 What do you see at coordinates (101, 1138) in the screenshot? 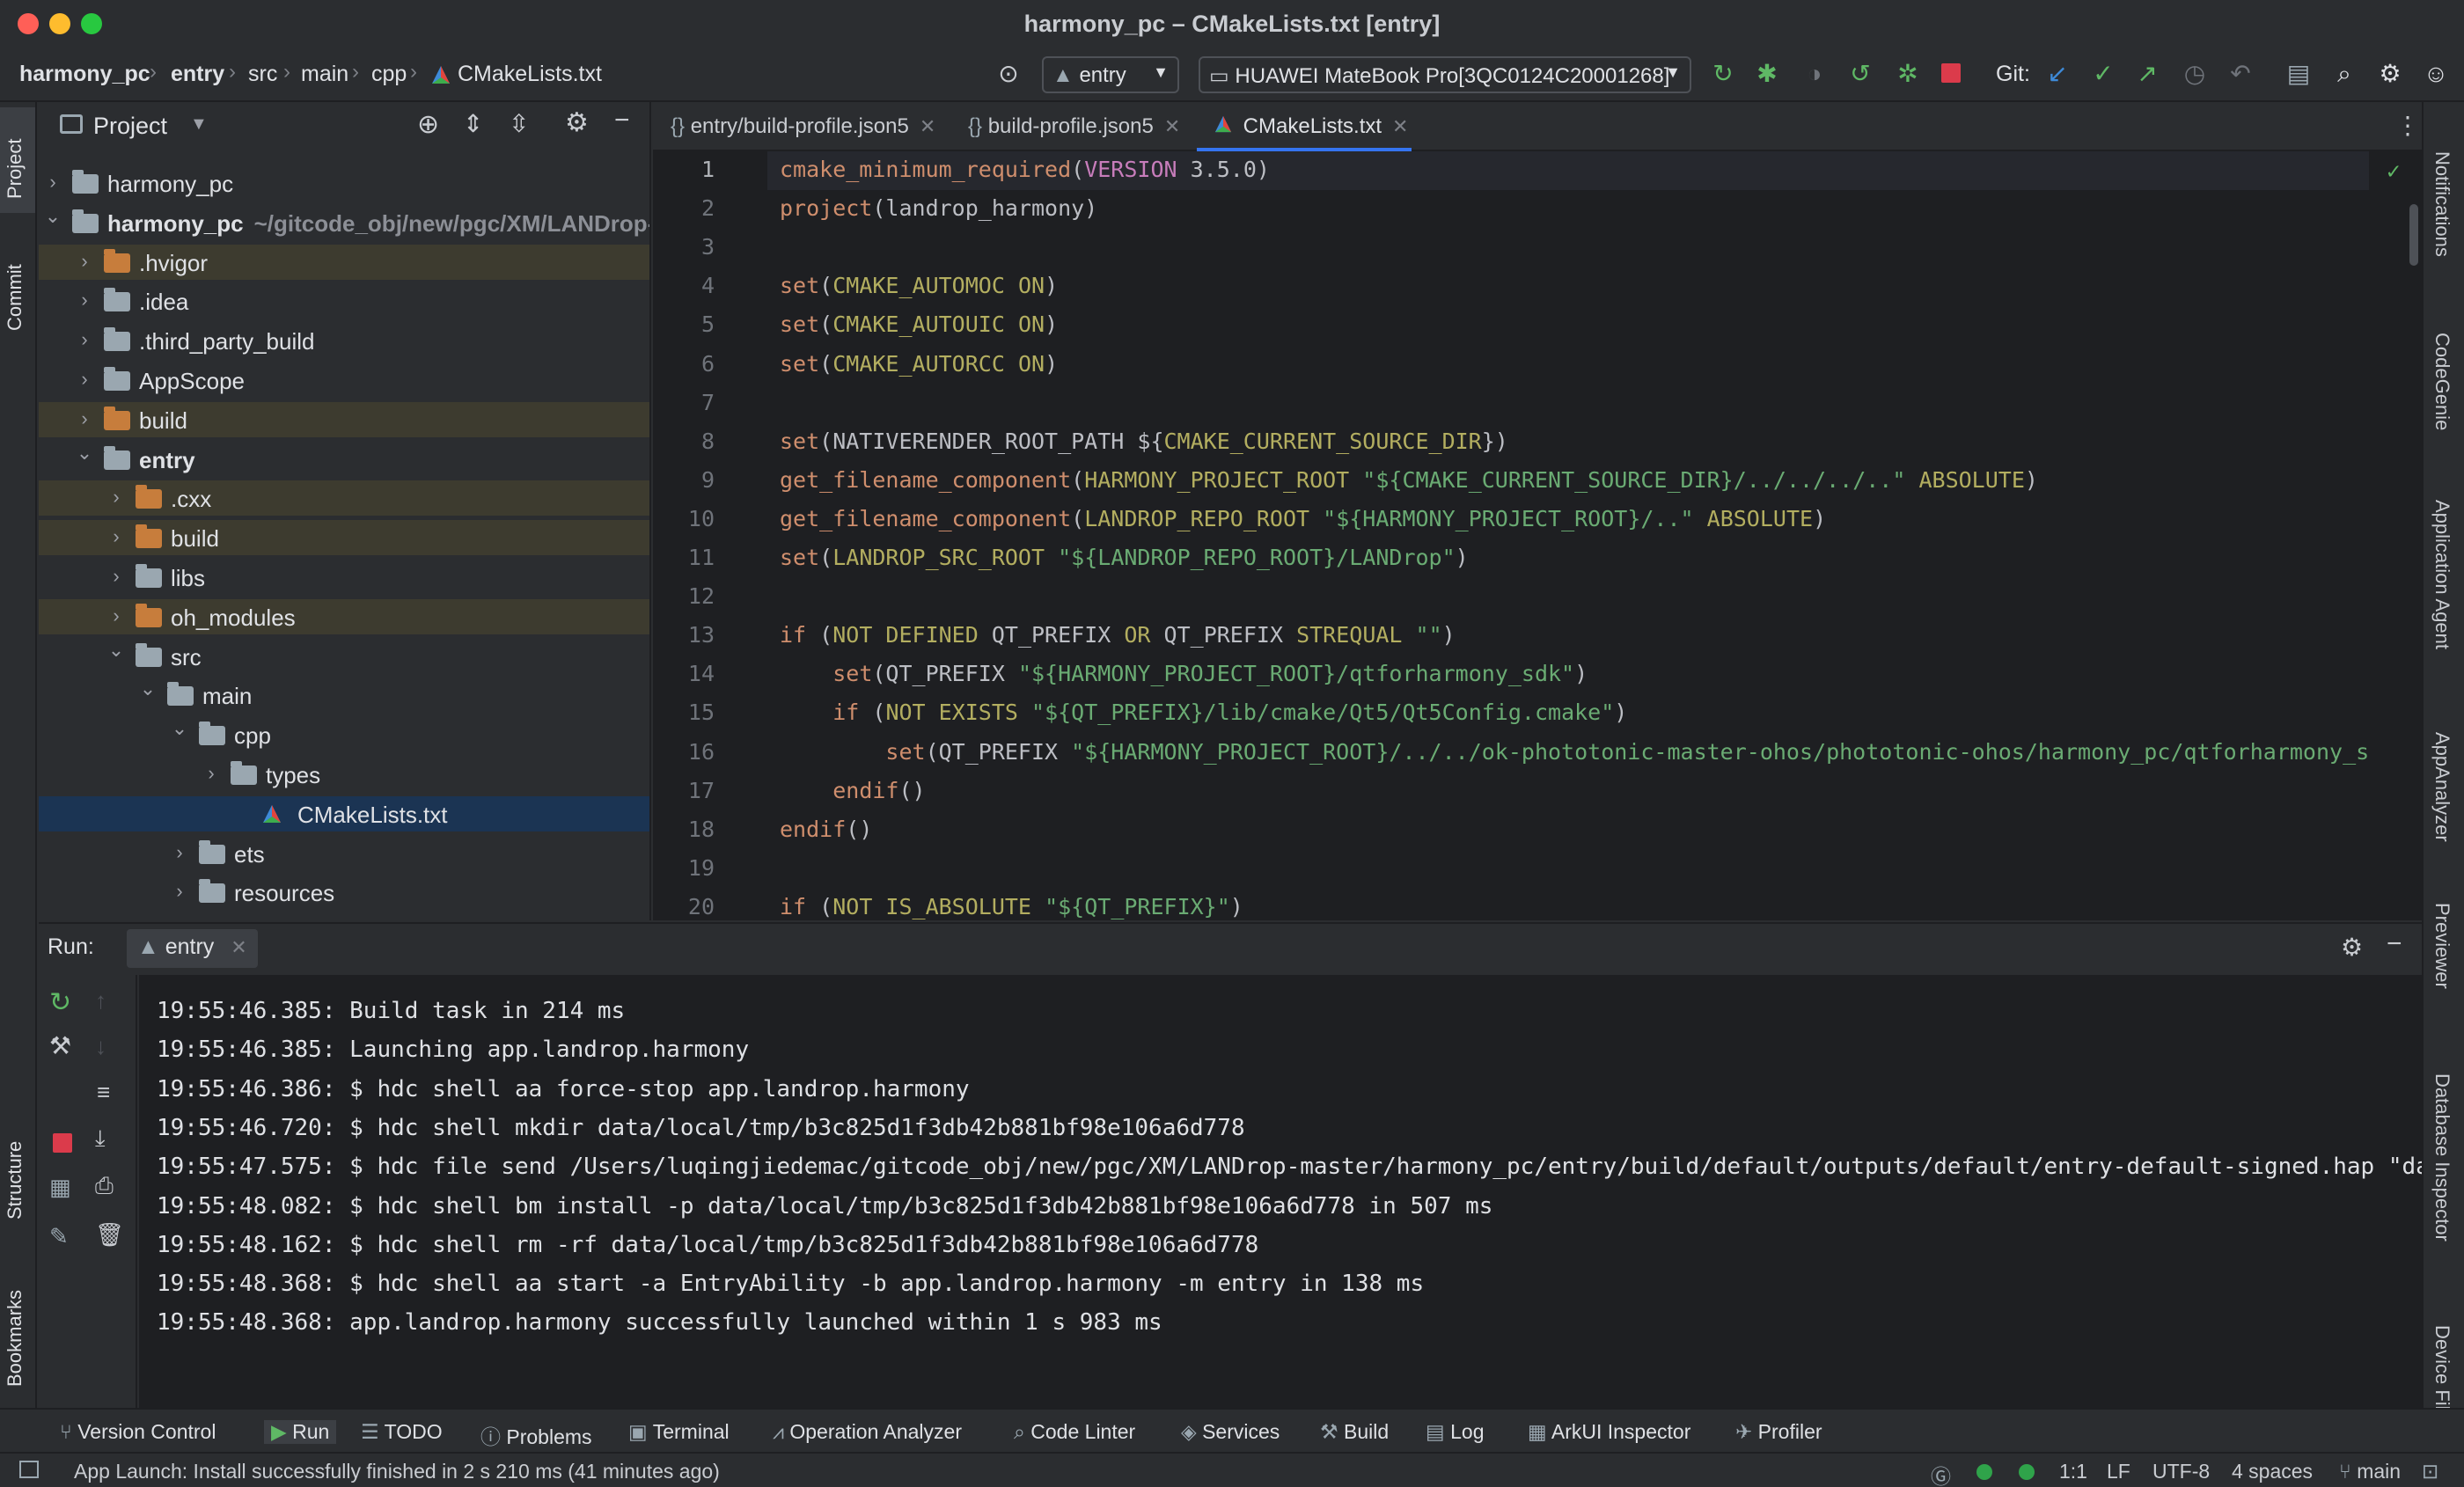
I see `scroll-to-end-icon: ⤓` at bounding box center [101, 1138].